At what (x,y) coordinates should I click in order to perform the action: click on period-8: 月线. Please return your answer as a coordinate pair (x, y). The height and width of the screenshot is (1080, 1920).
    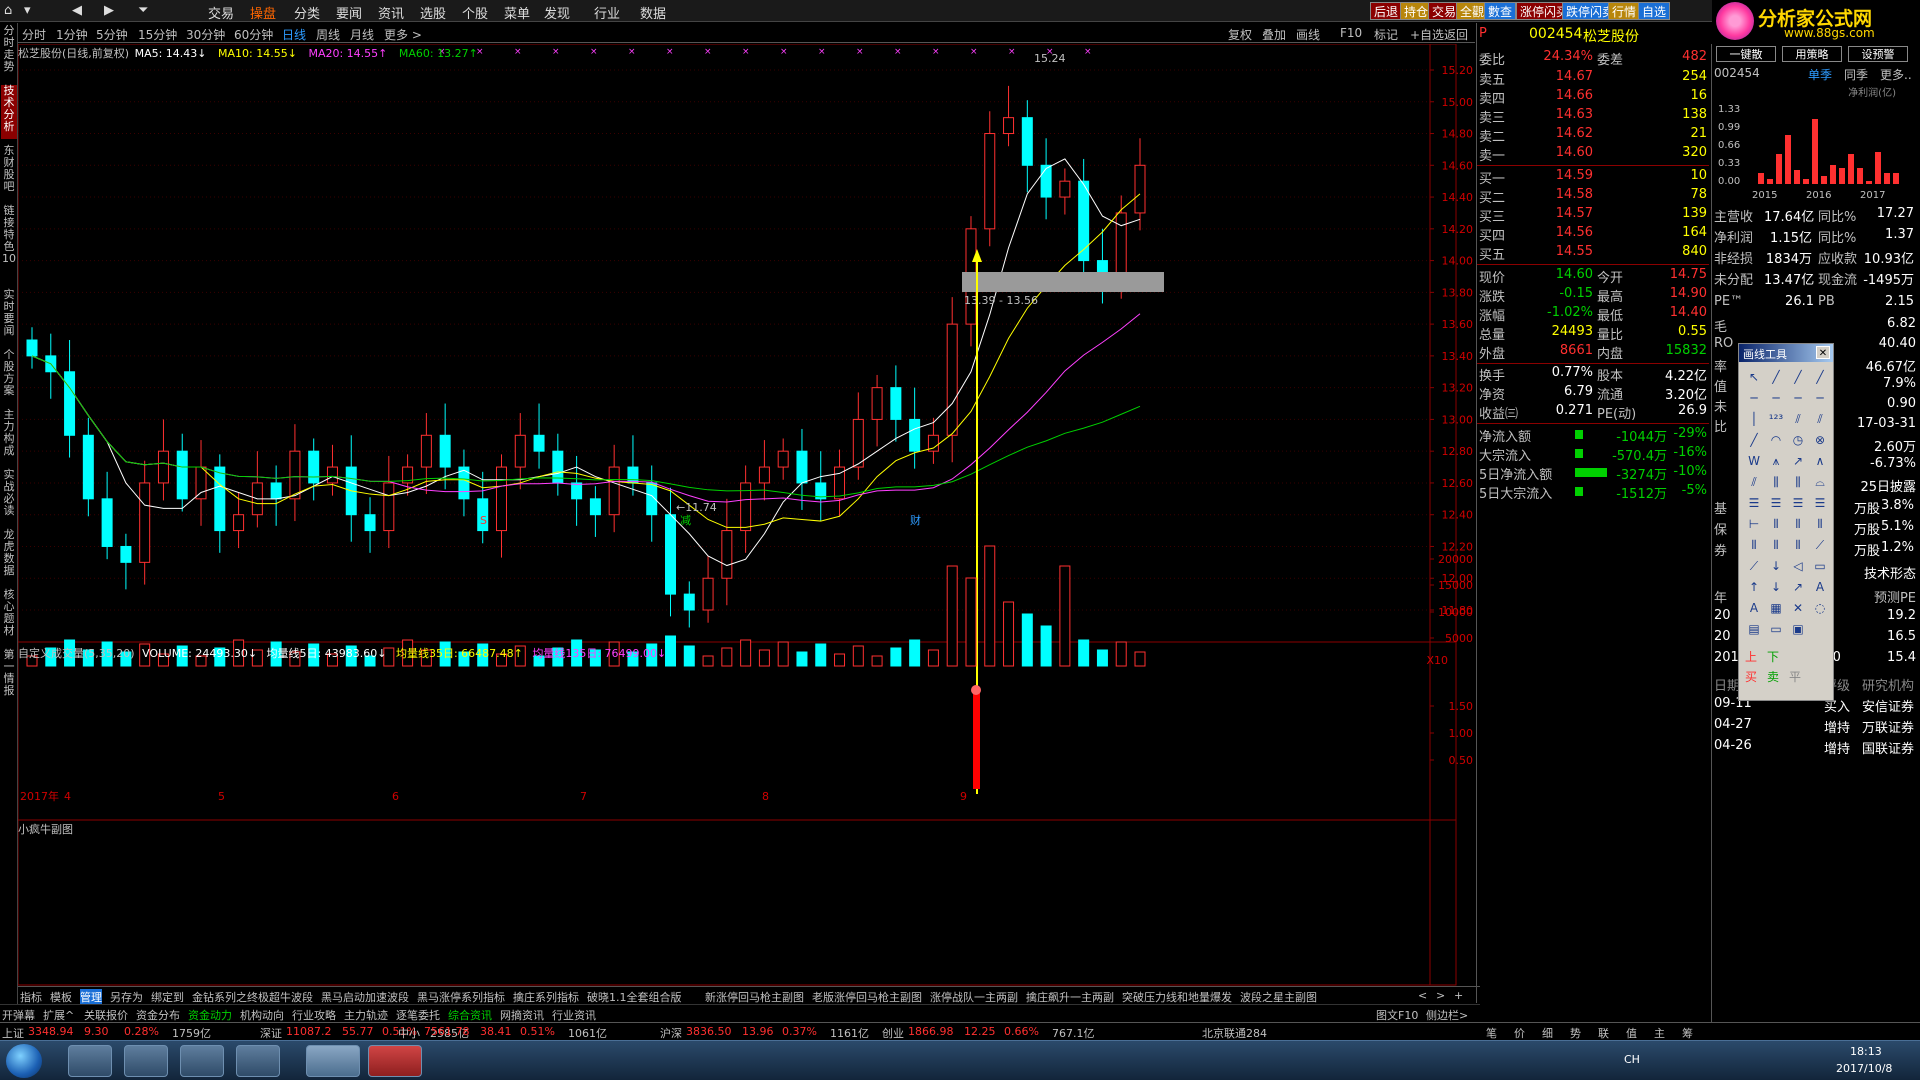
    Looking at the image, I should click on (362, 34).